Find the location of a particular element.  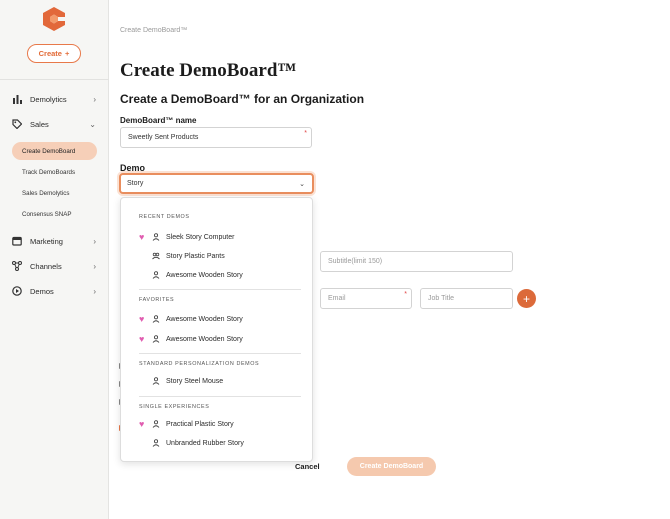

demoboard-name-value: Sweetly Sent Products is located at coordinates (163, 137).